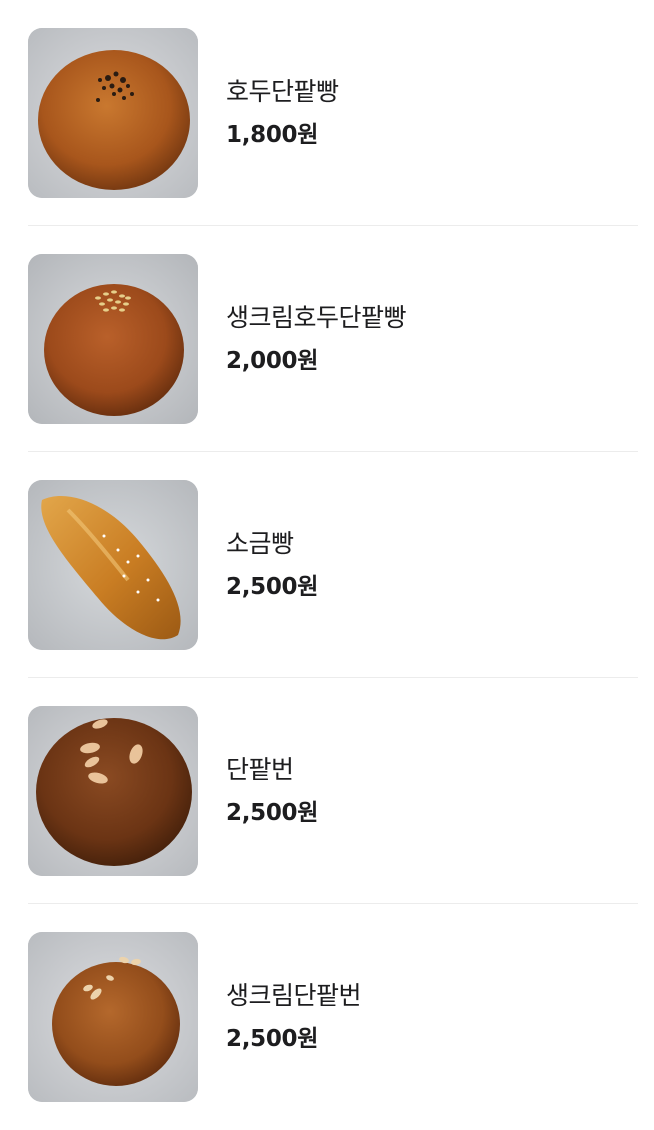  I want to click on item-price: 1,800원, so click(272, 134).